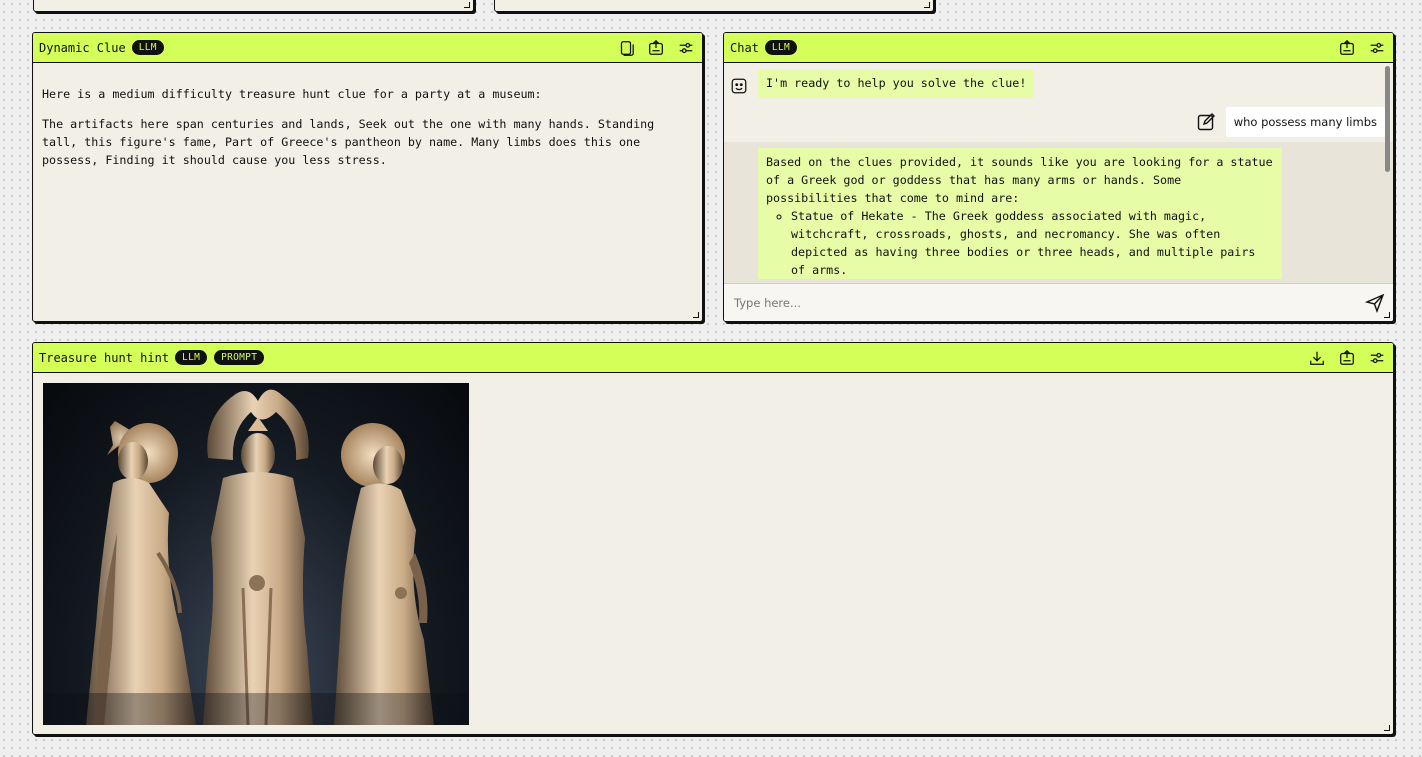 This screenshot has height=757, width=1422. What do you see at coordinates (1058, 117) in the screenshot?
I see `user-message: who possess many limbs` at bounding box center [1058, 117].